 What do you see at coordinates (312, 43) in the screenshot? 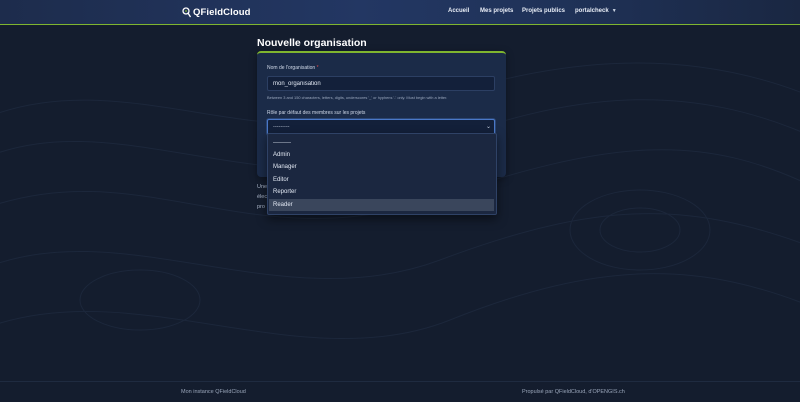
I see `page-title: Nouvelle organisation` at bounding box center [312, 43].